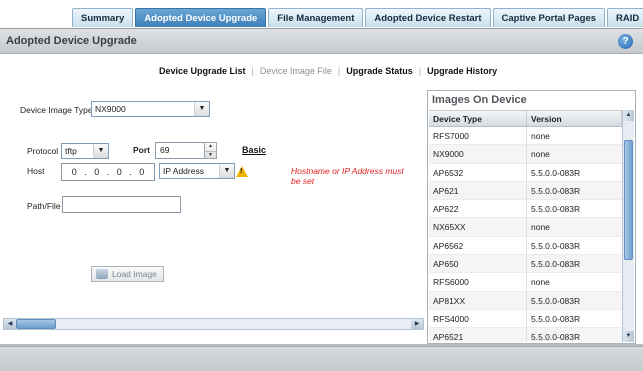 Image resolution: width=643 pixels, height=371 pixels. I want to click on path-file-input, so click(121, 204).